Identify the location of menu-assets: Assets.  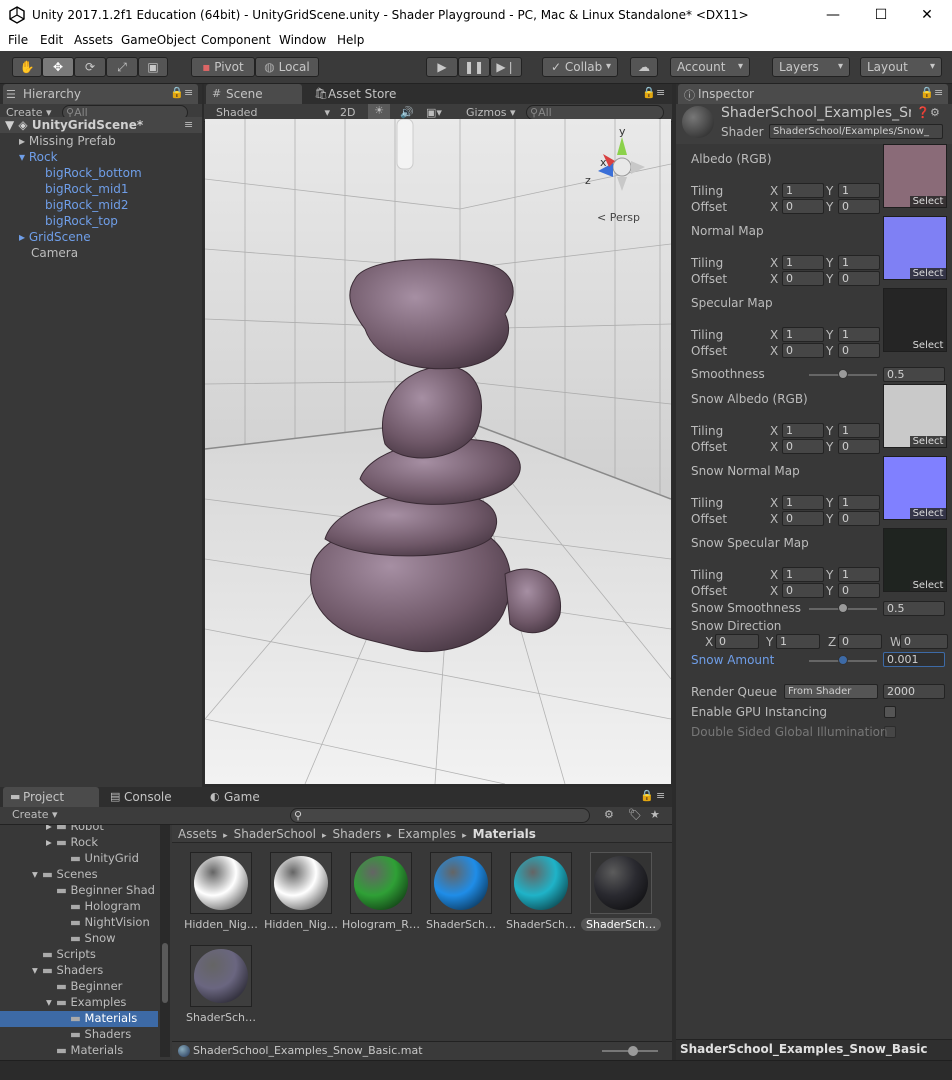
(93, 40).